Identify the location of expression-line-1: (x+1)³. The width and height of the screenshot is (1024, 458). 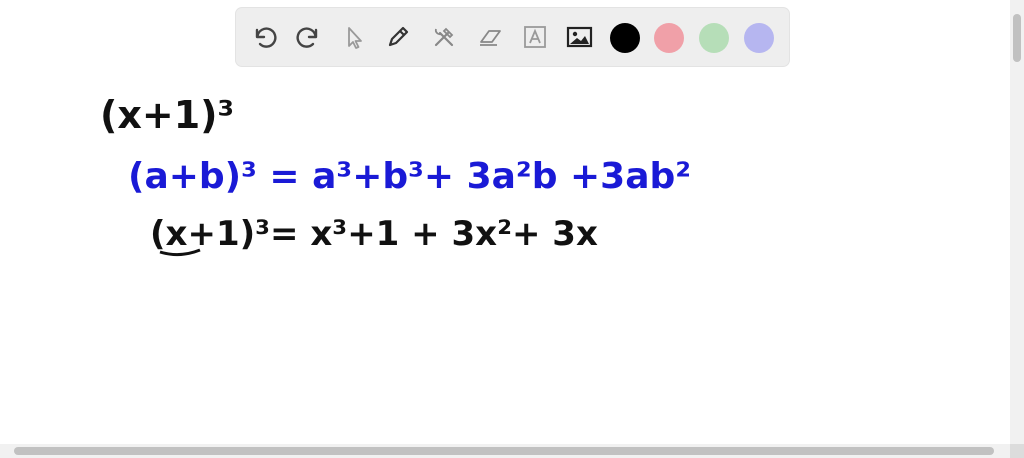
(167, 115).